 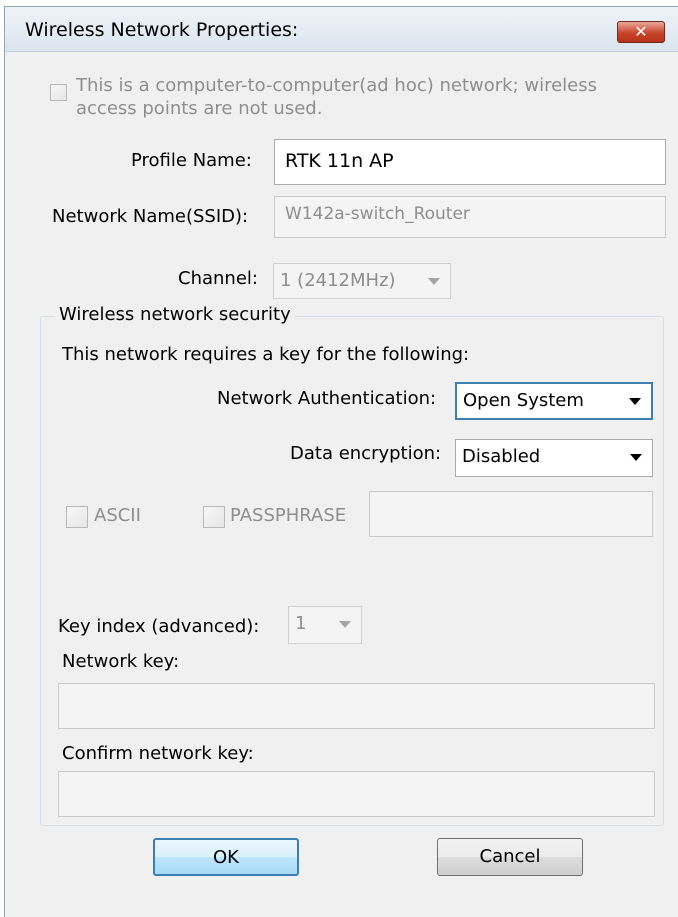 What do you see at coordinates (288, 515) in the screenshot?
I see `passphrase-label: PASSPHRASE` at bounding box center [288, 515].